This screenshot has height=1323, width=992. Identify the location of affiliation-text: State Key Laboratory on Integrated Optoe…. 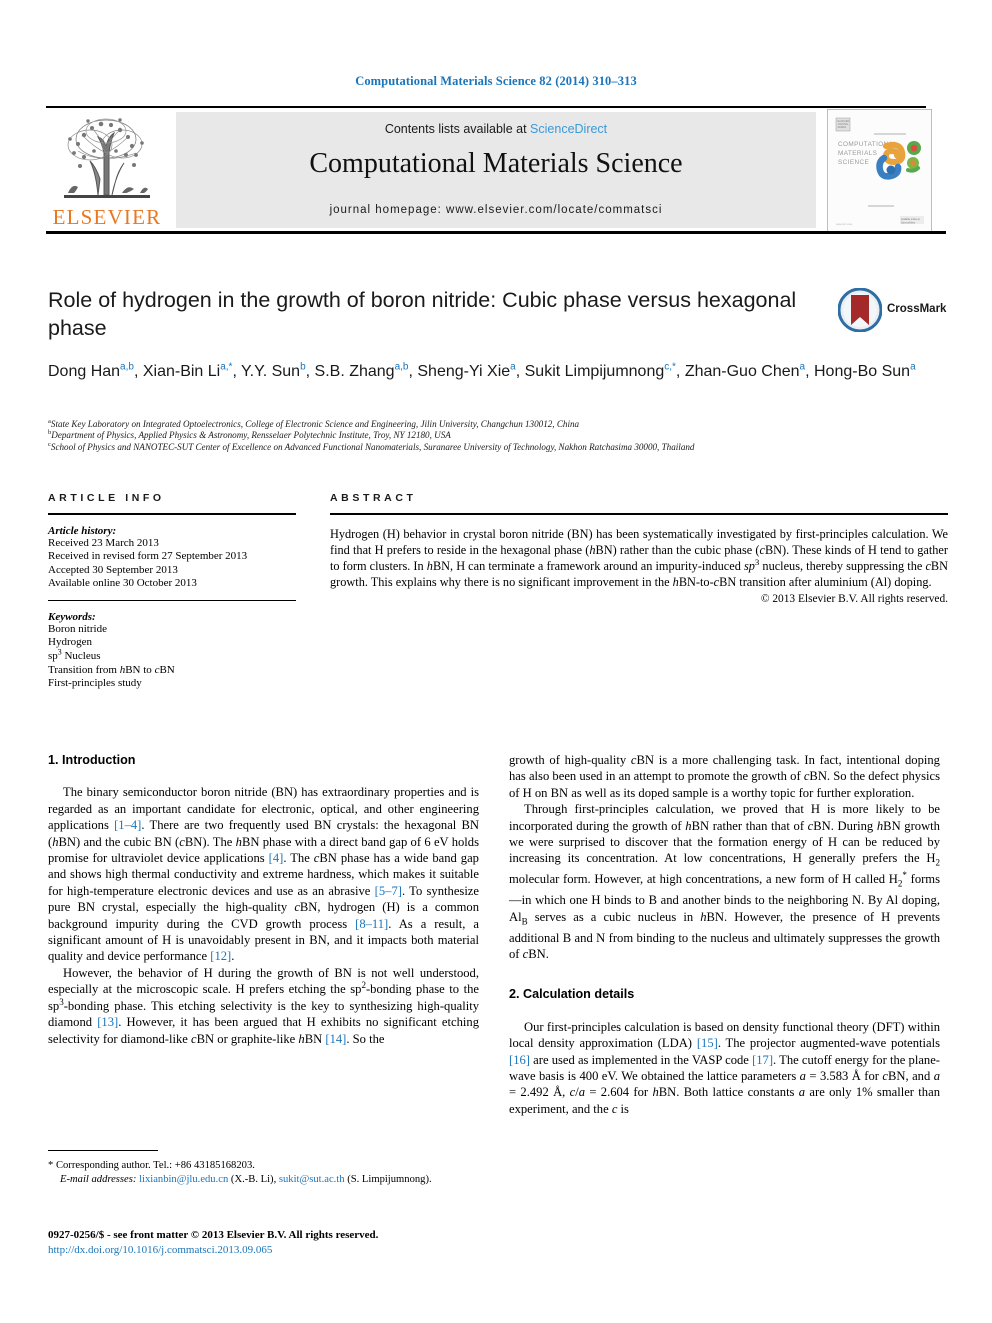
(315, 424).